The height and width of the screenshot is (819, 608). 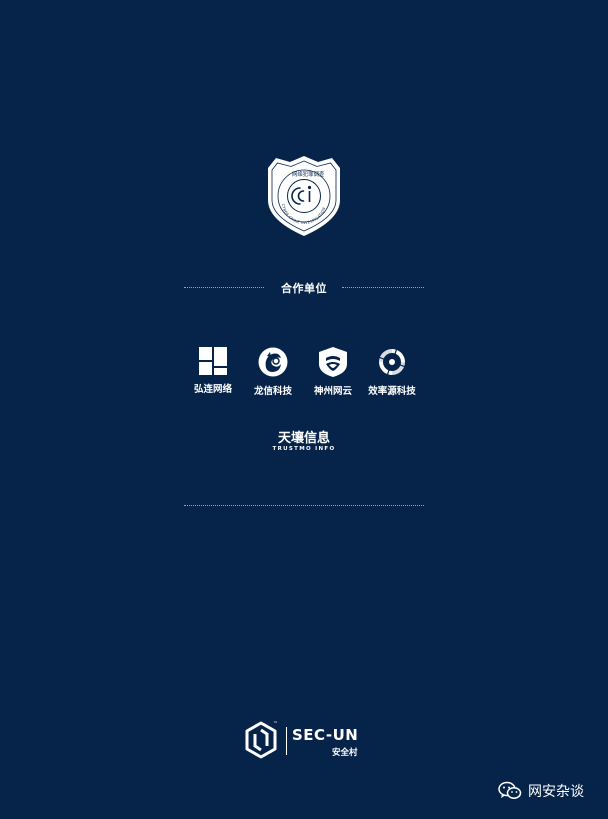 What do you see at coordinates (392, 362) in the screenshot?
I see `xiao-lv-yuan-logo-icon` at bounding box center [392, 362].